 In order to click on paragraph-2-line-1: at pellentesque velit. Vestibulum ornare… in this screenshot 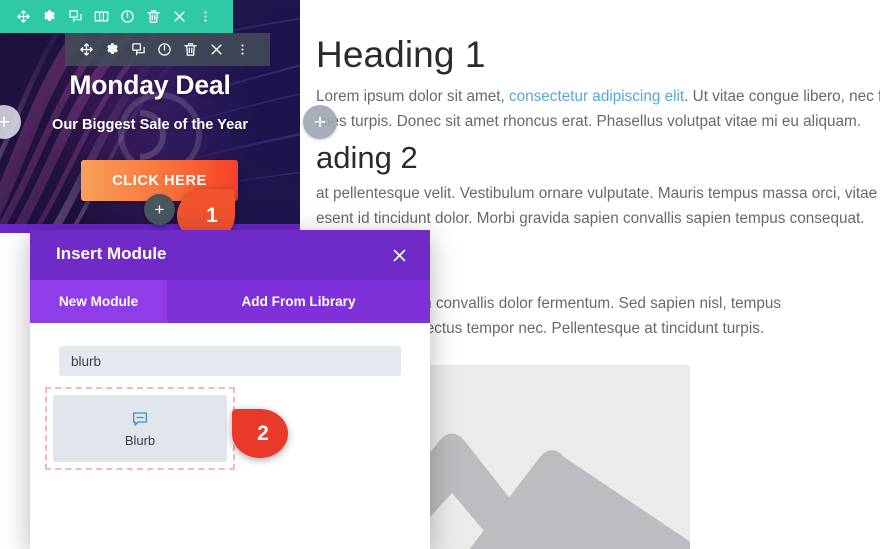, I will do `click(598, 193)`.